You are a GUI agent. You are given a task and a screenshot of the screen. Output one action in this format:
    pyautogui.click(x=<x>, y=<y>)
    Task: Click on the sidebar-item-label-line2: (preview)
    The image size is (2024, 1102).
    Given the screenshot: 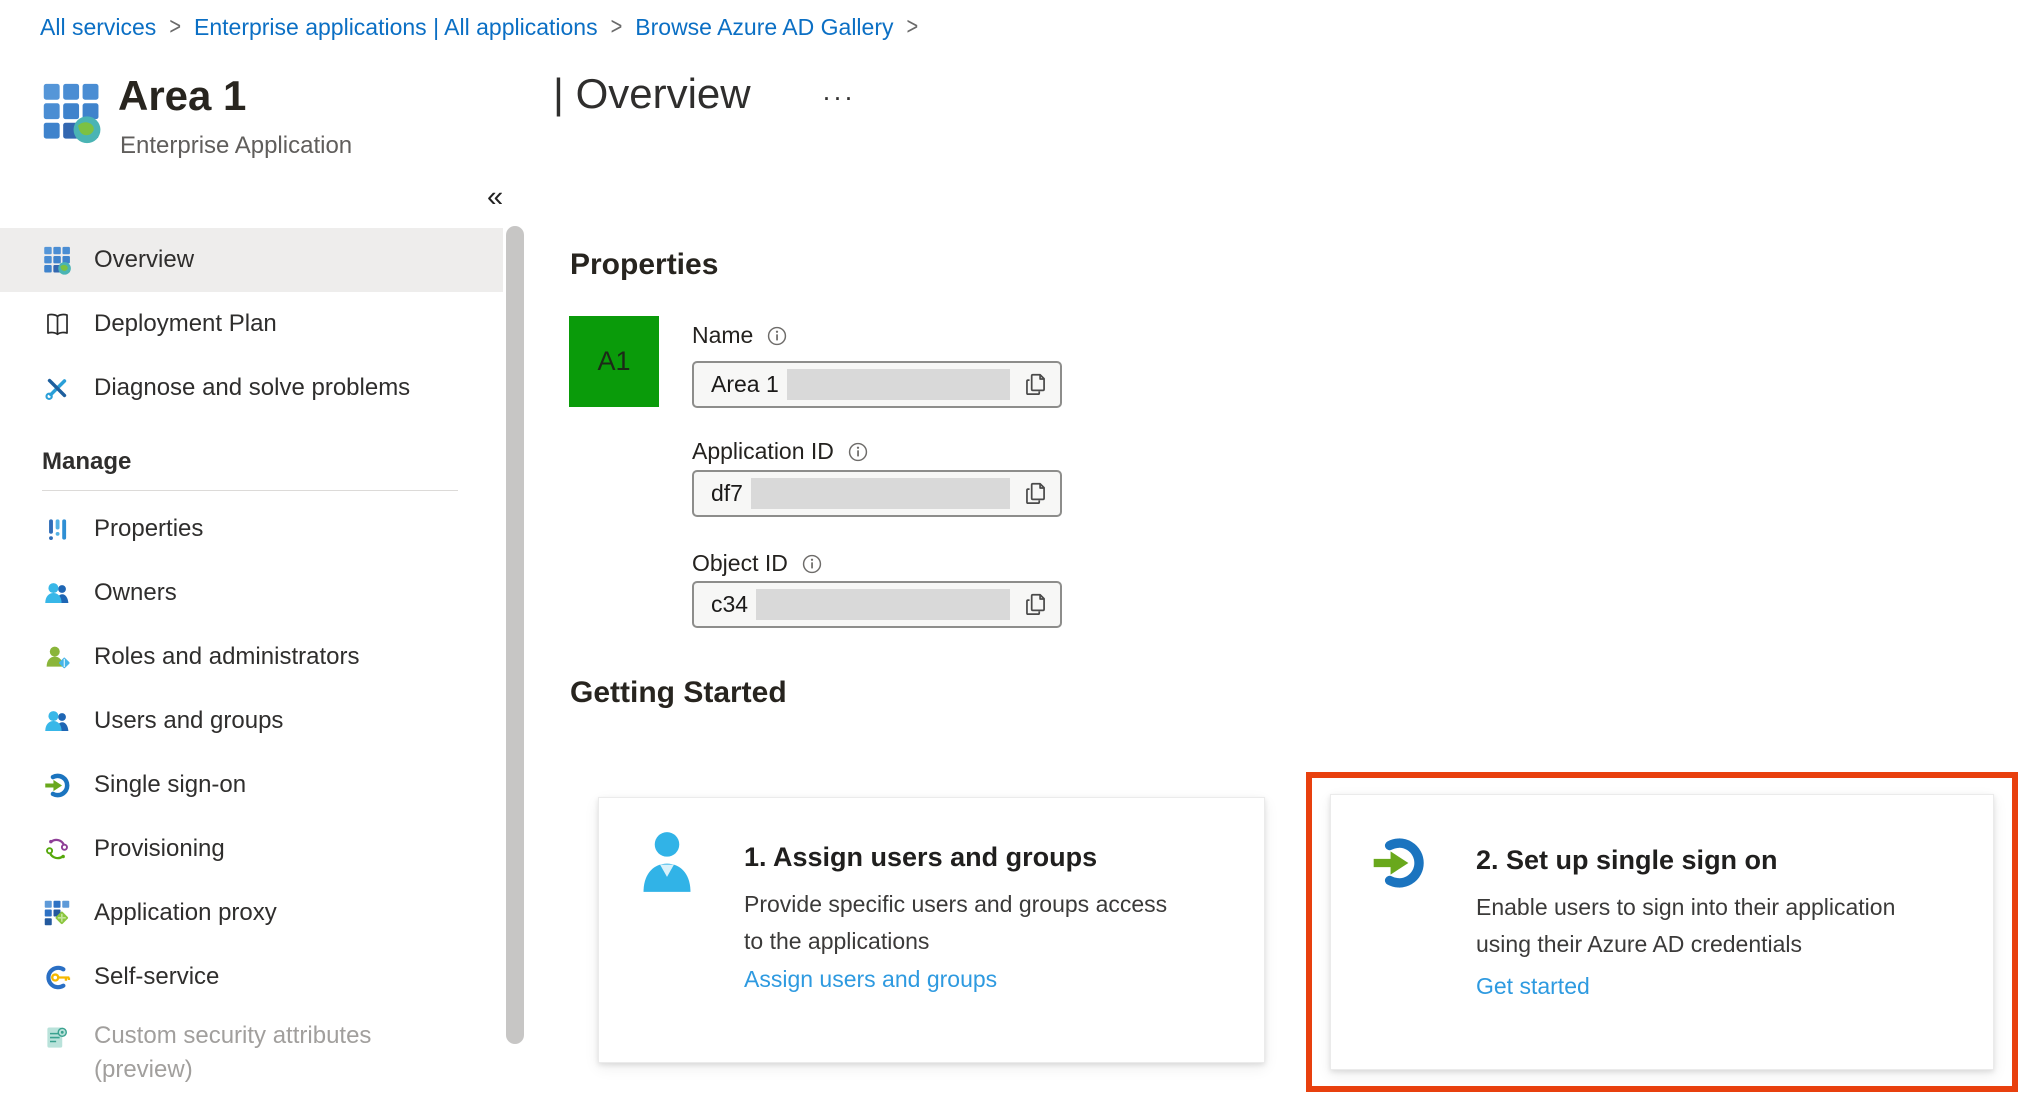 What is the action you would take?
    pyautogui.click(x=143, y=1069)
    